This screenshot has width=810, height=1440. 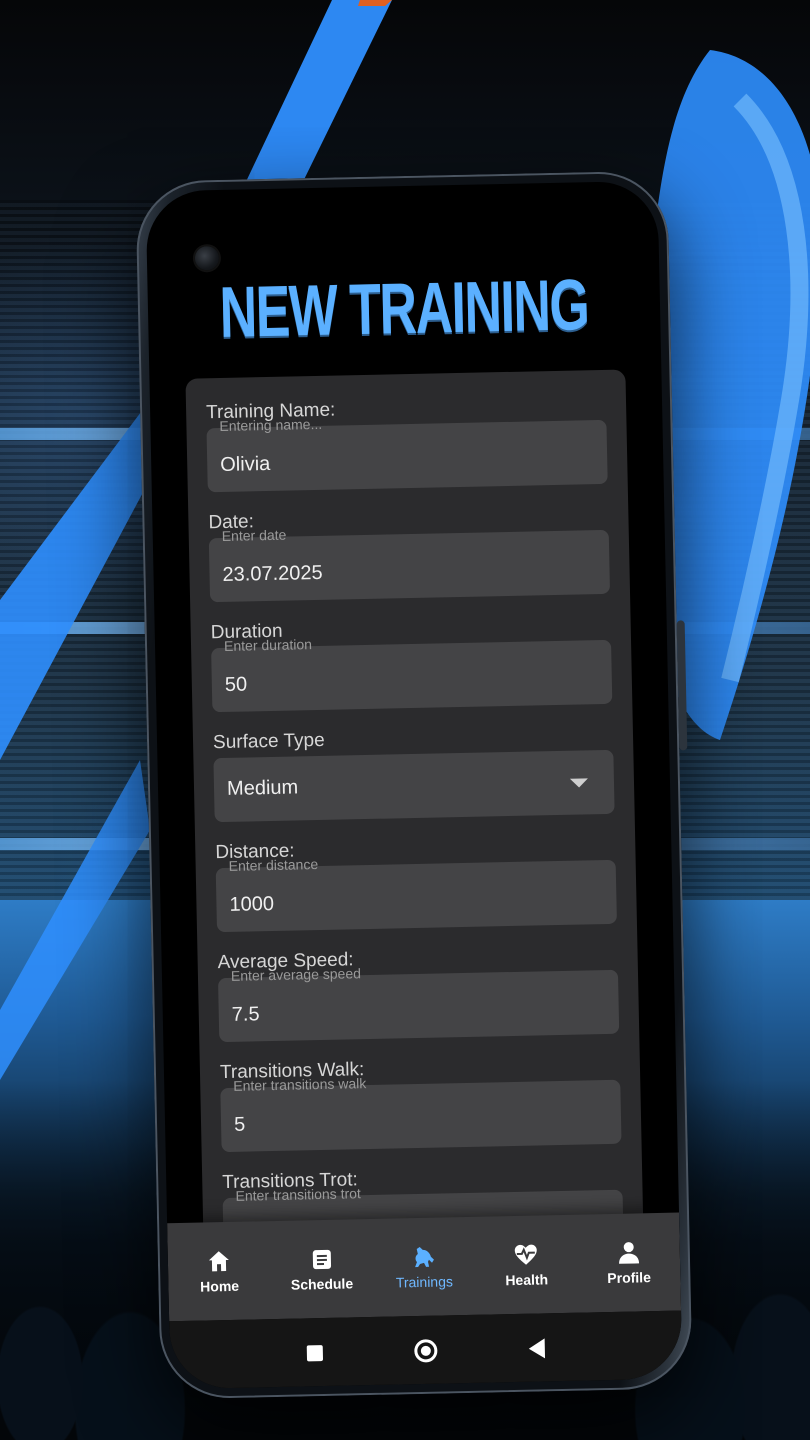 I want to click on input-value: Olivia, so click(x=245, y=464).